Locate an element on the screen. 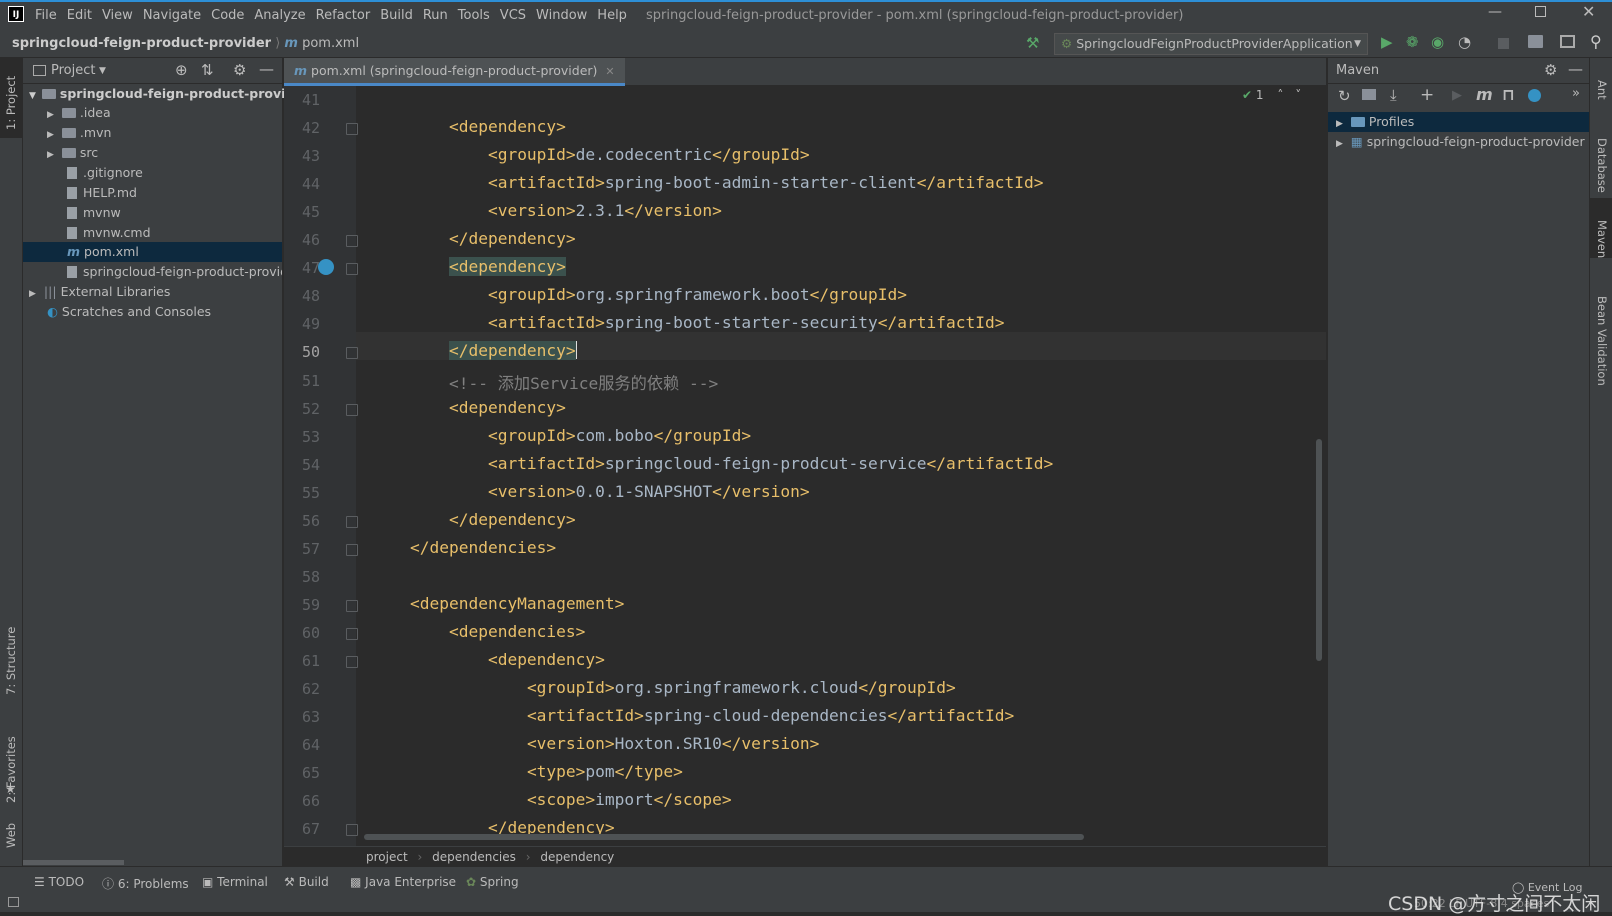 This screenshot has height=916, width=1612. menu-refactor: Refactor is located at coordinates (343, 16).